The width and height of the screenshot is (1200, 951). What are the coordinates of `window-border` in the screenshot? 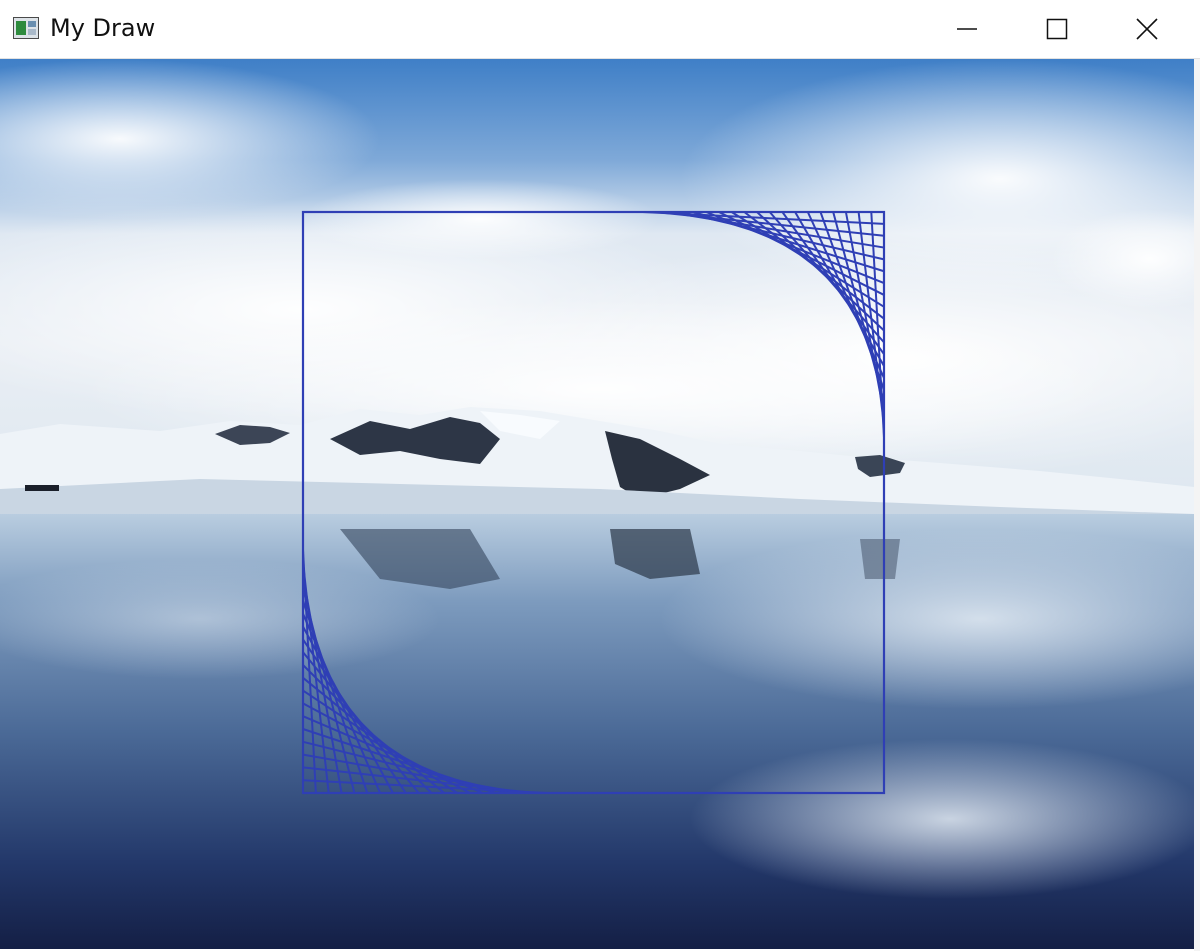 It's located at (1197, 505).